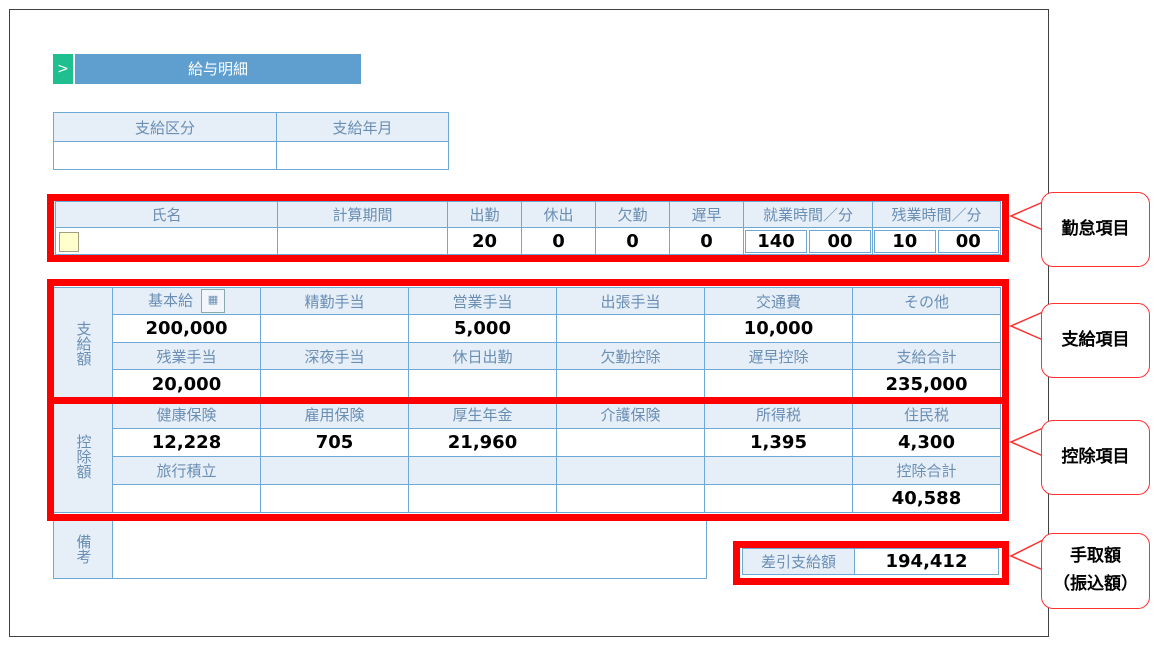 The width and height of the screenshot is (1158, 646). What do you see at coordinates (186, 356) in the screenshot?
I see `payment-header: 残業手当` at bounding box center [186, 356].